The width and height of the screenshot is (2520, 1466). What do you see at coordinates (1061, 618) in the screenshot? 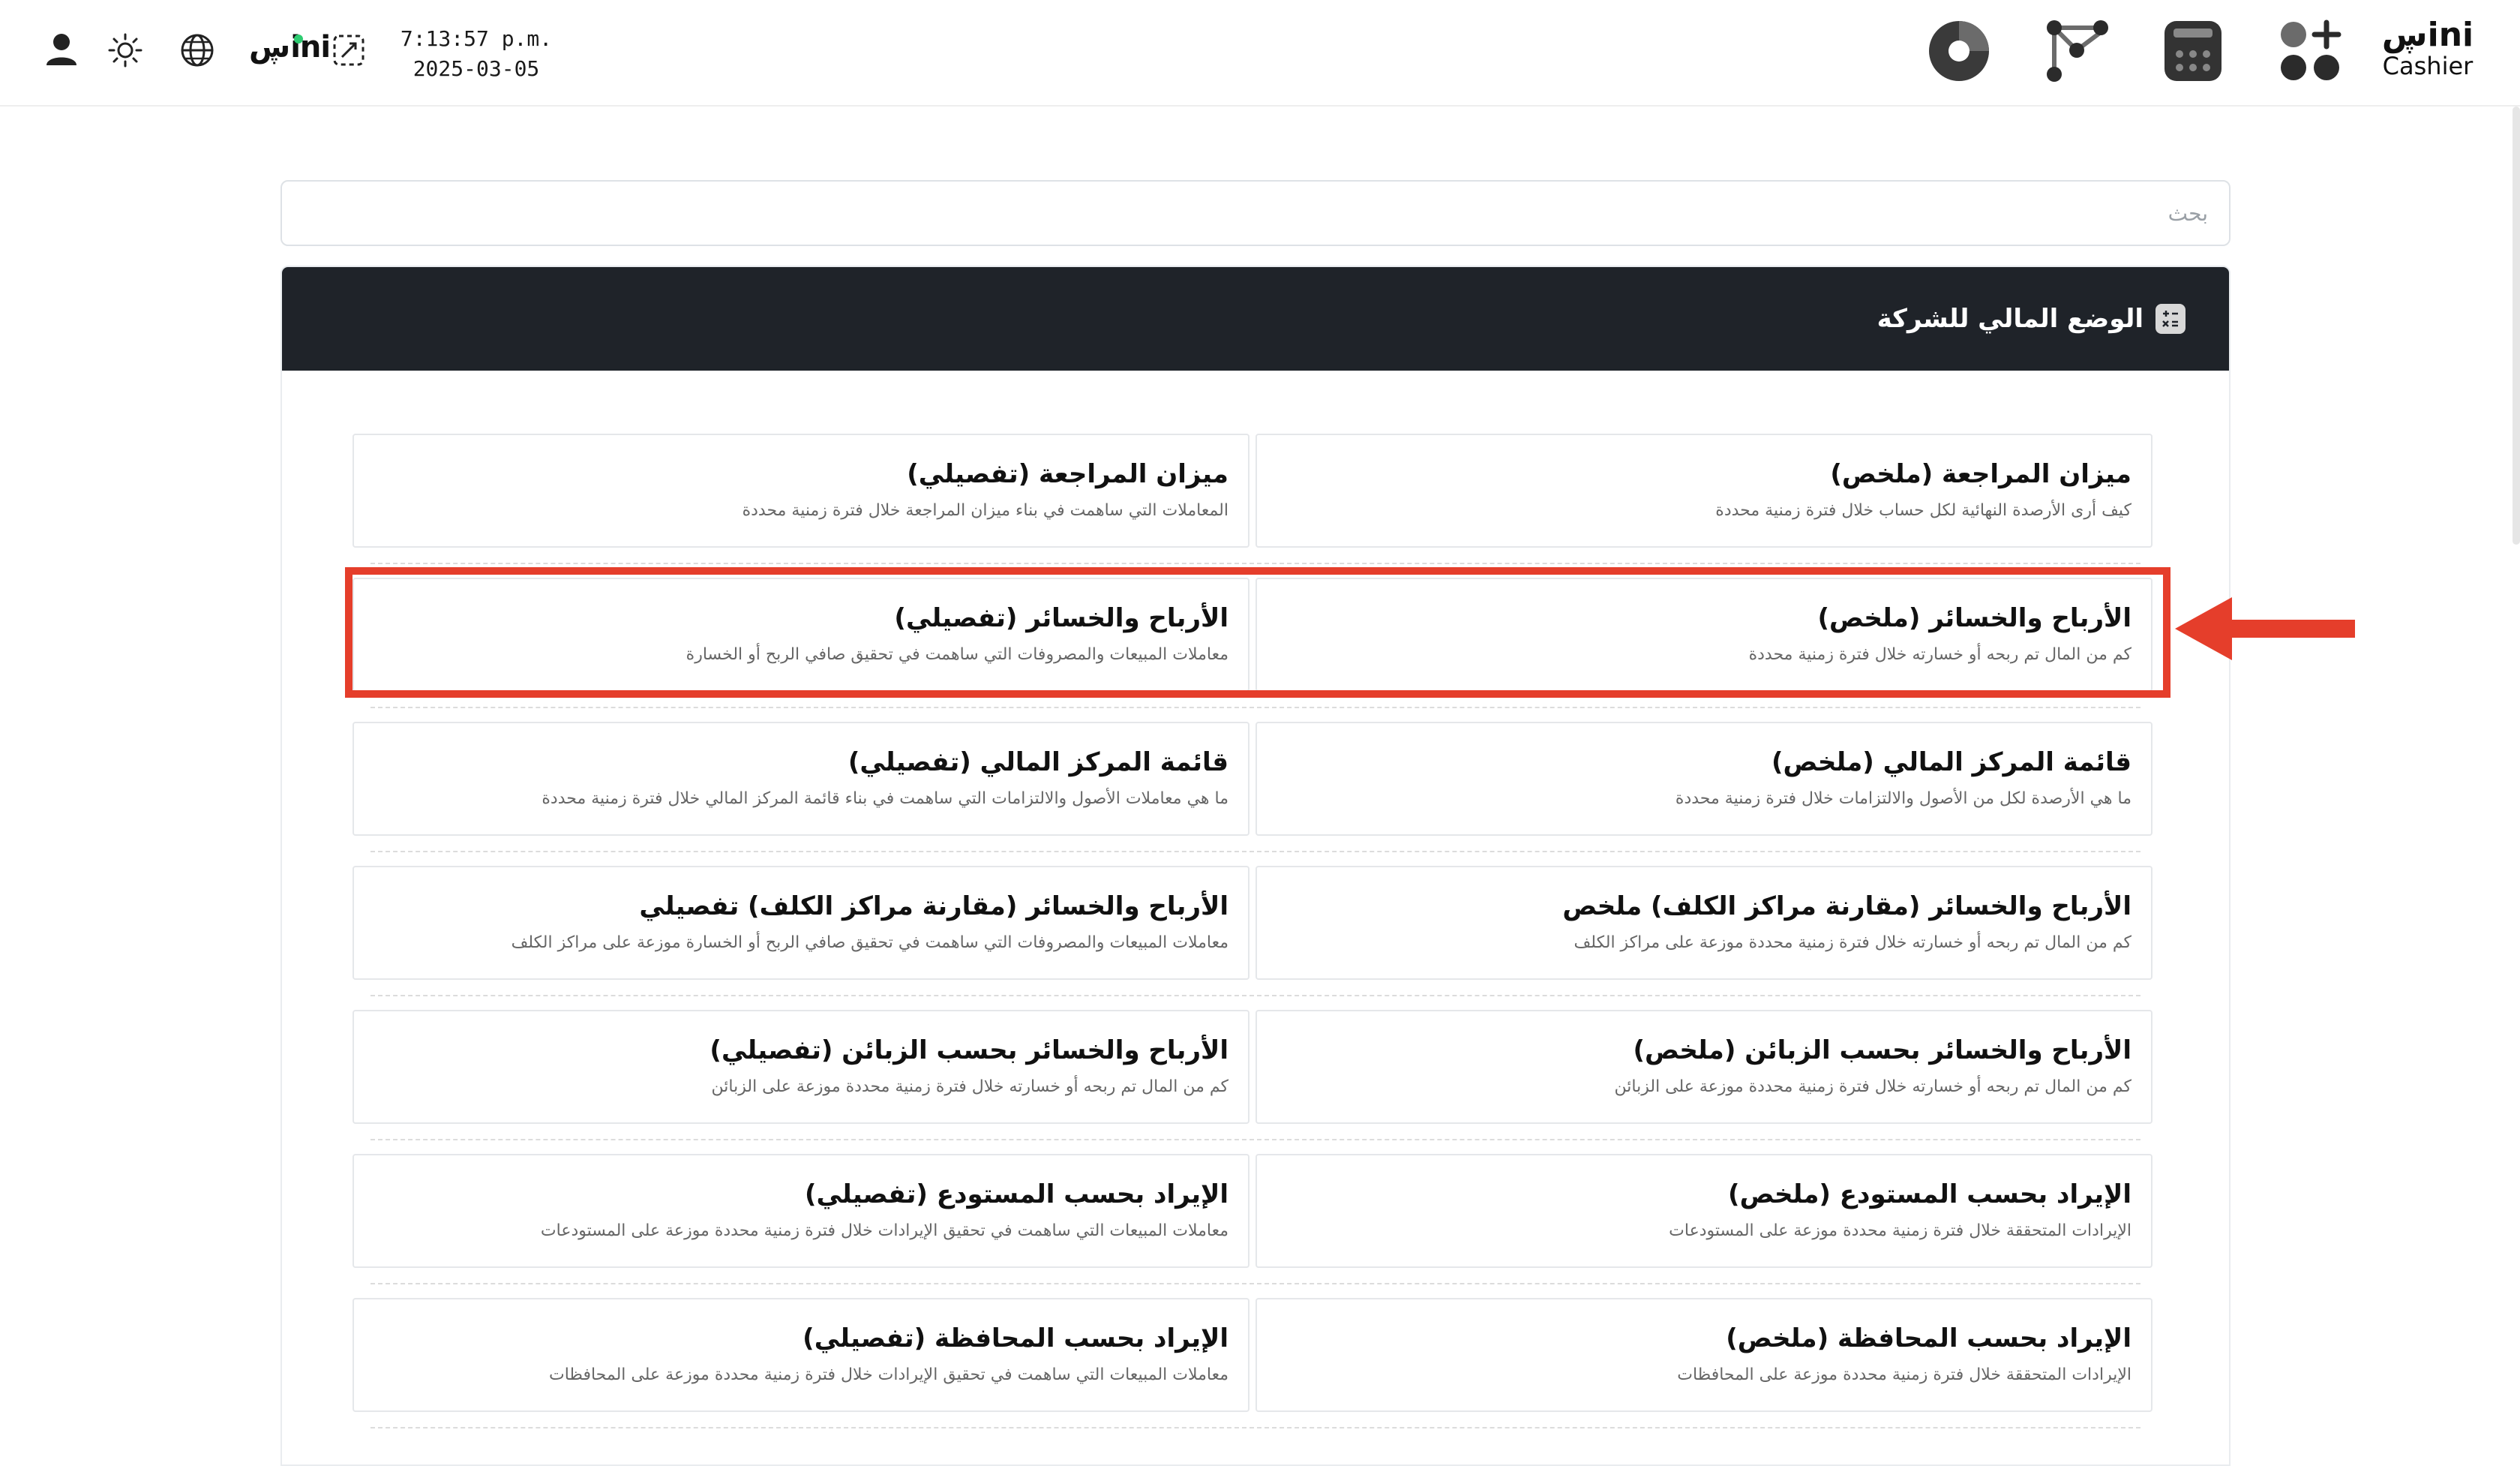
I see `report-title: الأرباح والخسائر (تفصيلي)` at bounding box center [1061, 618].